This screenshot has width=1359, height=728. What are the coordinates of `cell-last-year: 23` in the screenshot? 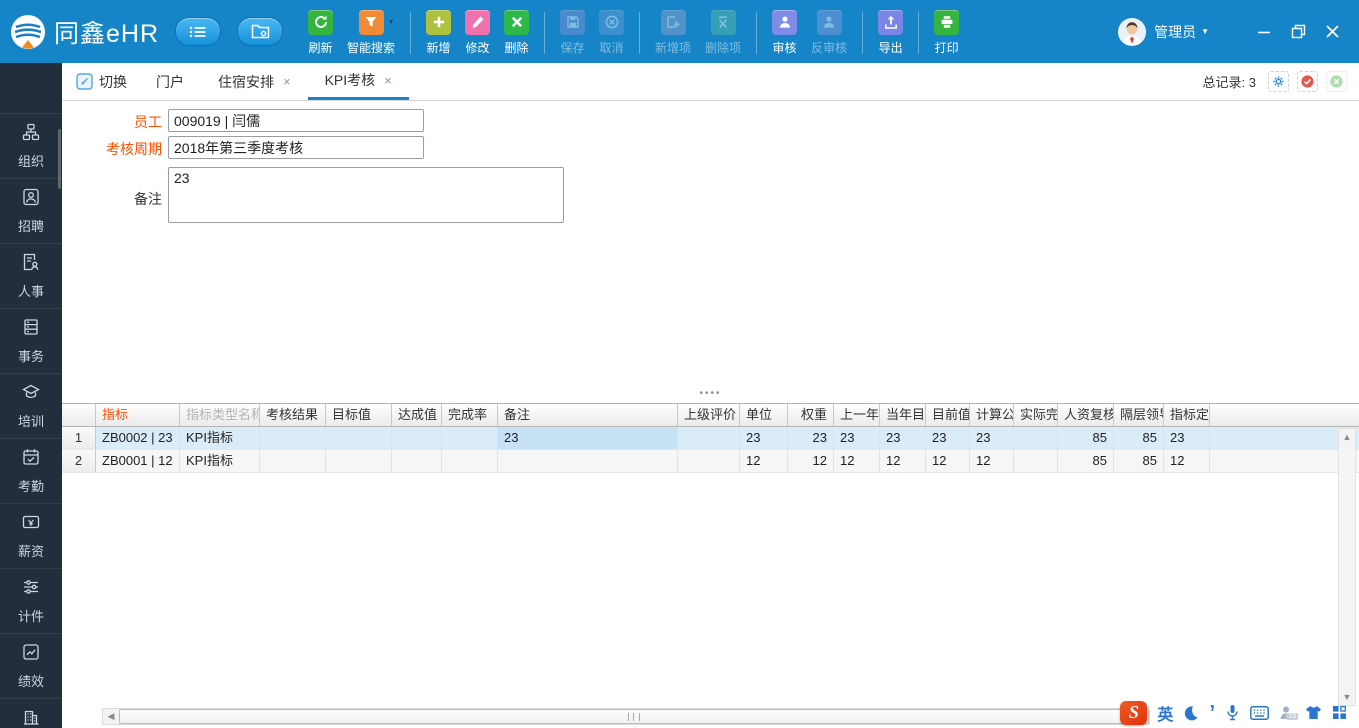 It's located at (857, 438).